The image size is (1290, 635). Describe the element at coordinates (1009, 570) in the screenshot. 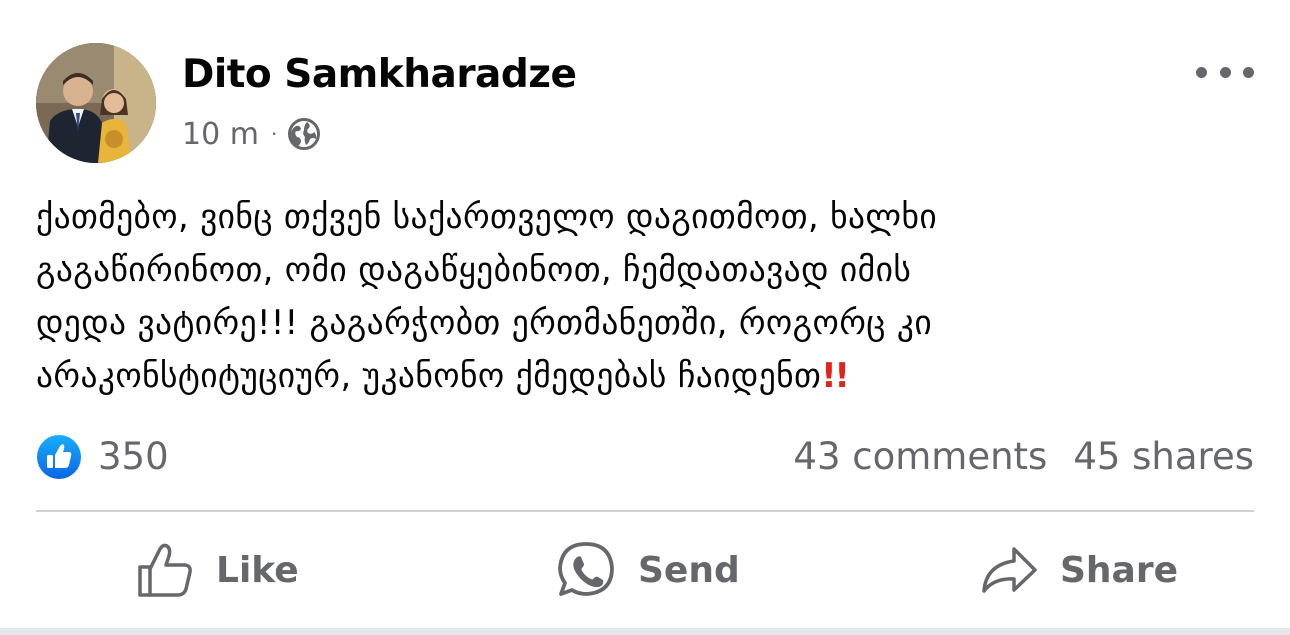

I see `share-arrow-icon` at that location.